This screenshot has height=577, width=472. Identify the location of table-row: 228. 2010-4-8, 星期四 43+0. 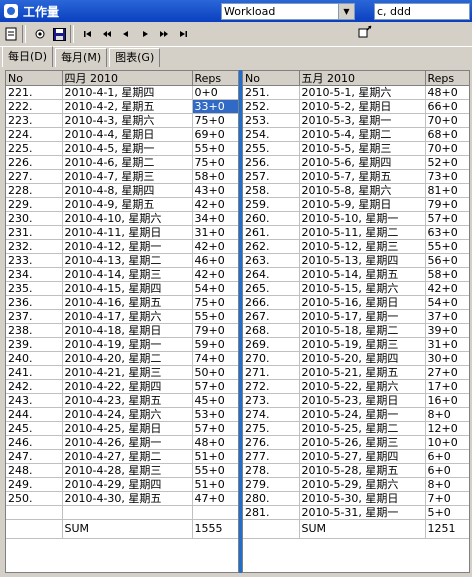
(122, 190).